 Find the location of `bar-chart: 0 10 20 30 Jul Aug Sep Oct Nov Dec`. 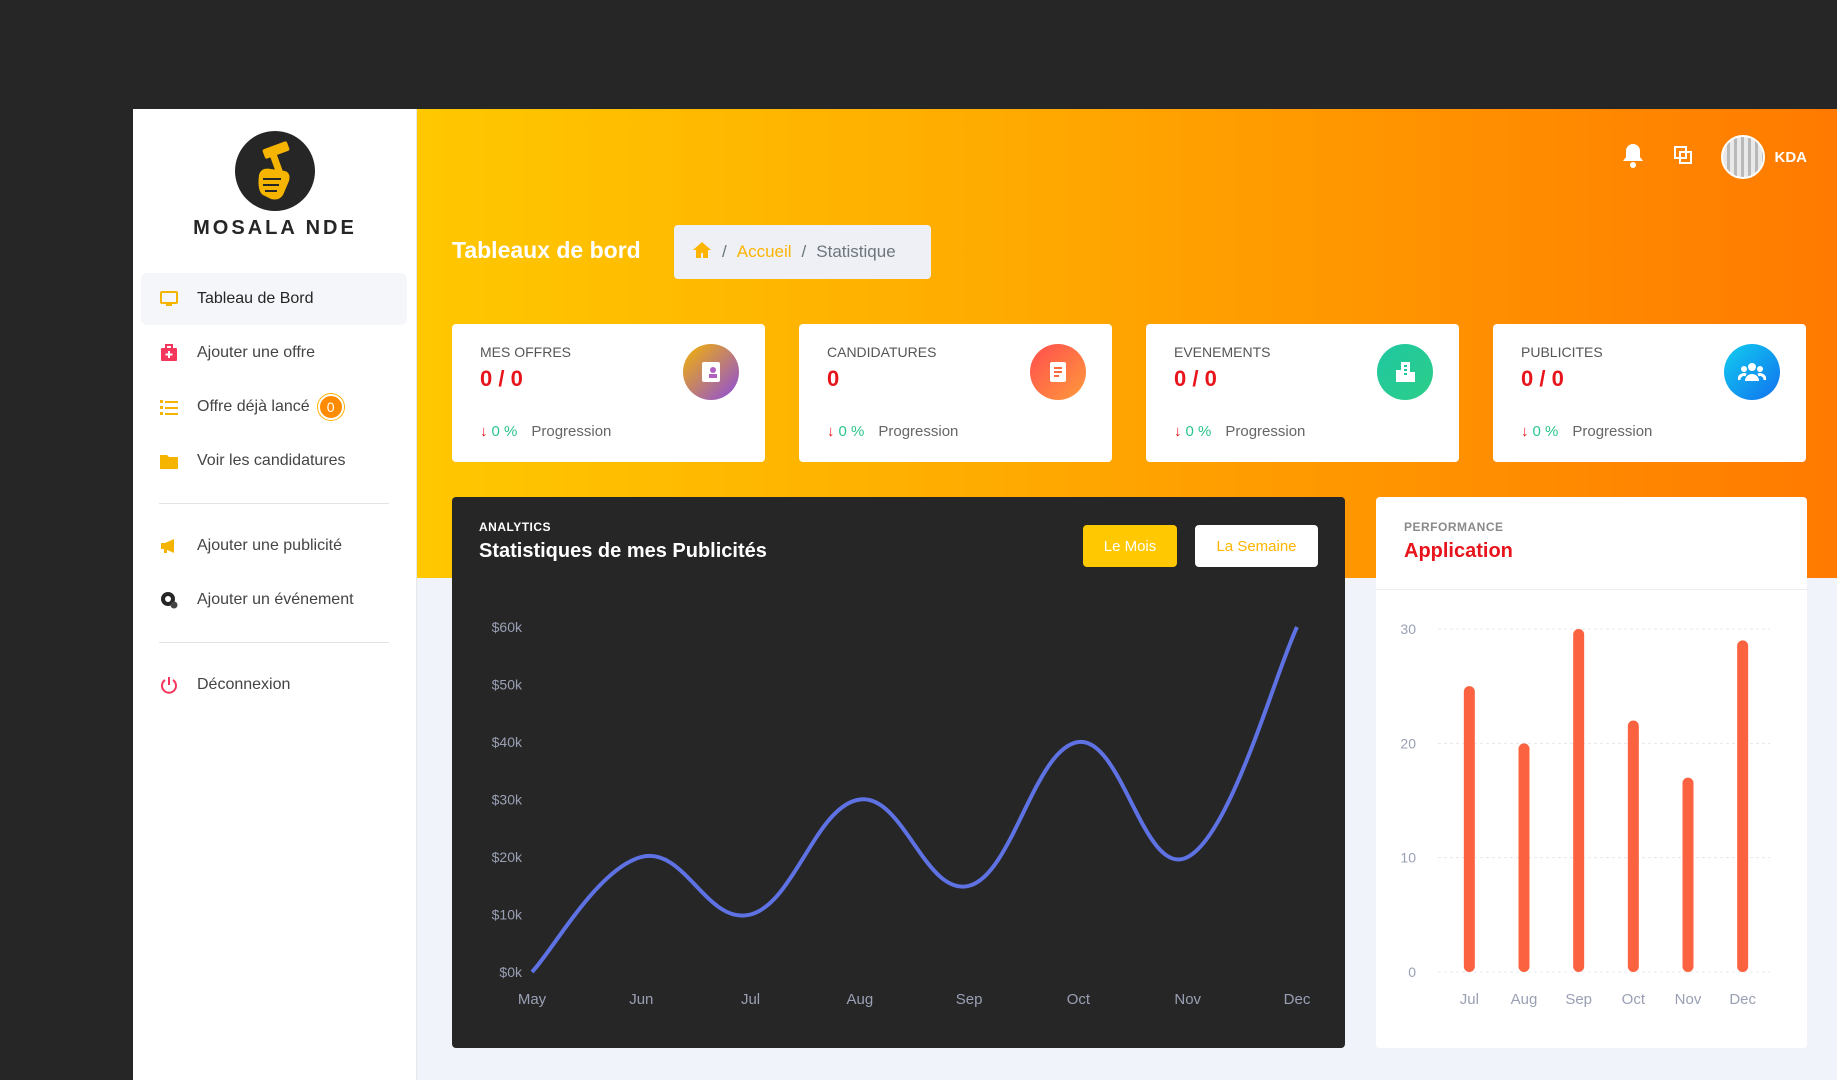

bar-chart: 0 10 20 30 Jul Aug Sep Oct Nov Dec is located at coordinates (1585, 814).